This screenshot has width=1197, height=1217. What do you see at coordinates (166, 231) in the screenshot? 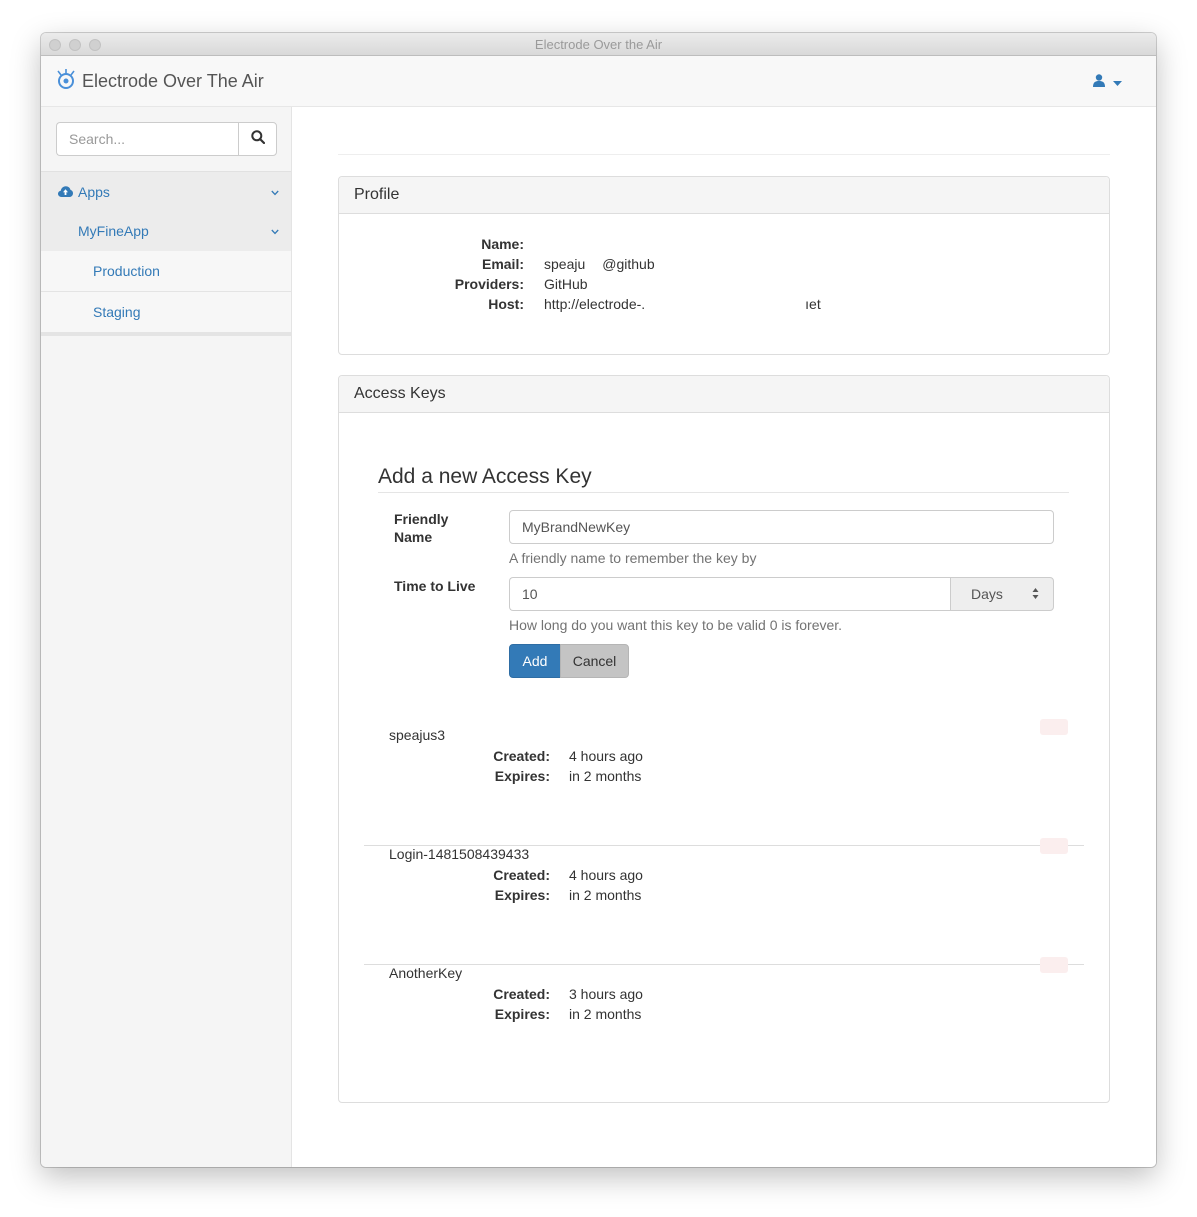
I see `sidebar-item-myfineapp: MyFineApp` at bounding box center [166, 231].